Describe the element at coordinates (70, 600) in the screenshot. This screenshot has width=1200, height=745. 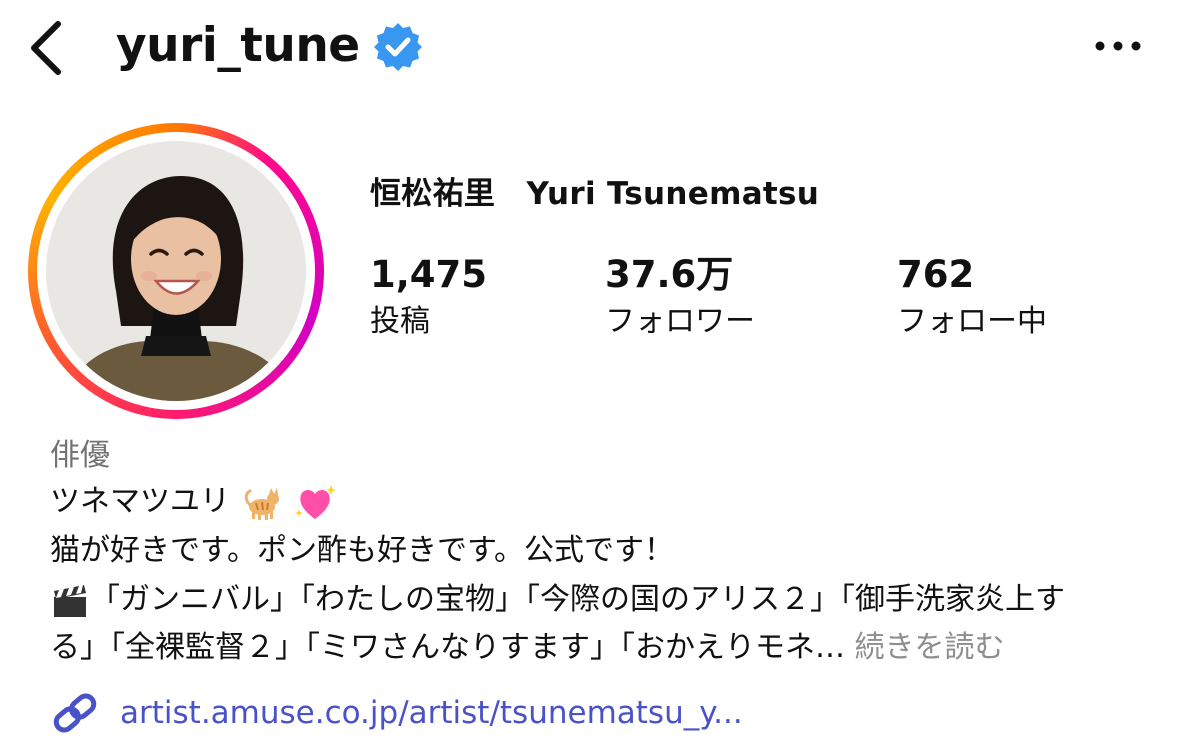
I see `clapper-board-emoji-icon` at that location.